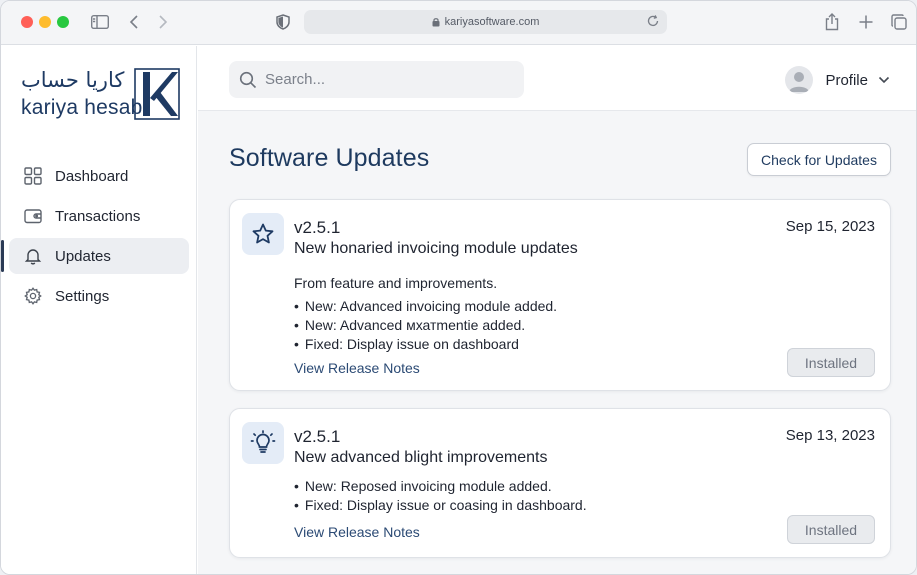 The height and width of the screenshot is (575, 917). I want to click on url-text: kariyasoftware.com, so click(492, 22).